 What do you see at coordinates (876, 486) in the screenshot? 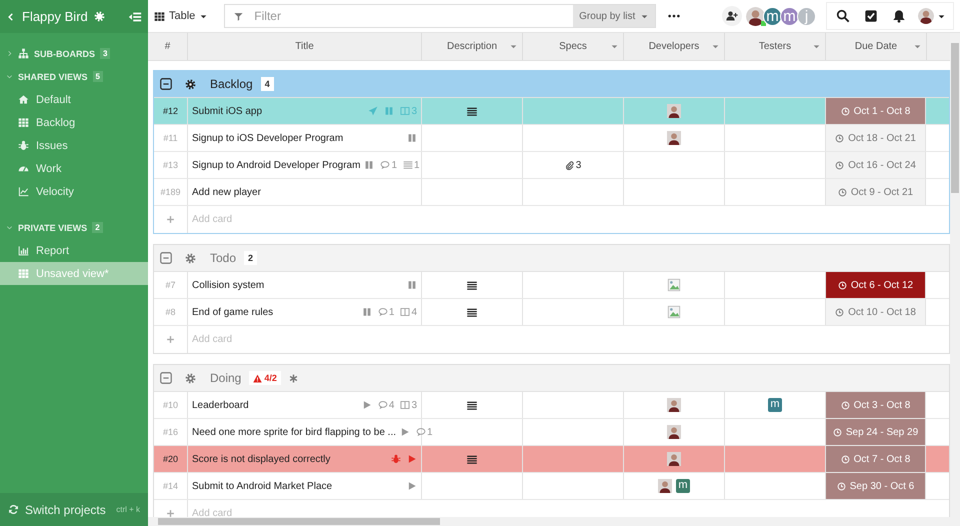
I see `due-date: Sep 30 - Oct 6` at bounding box center [876, 486].